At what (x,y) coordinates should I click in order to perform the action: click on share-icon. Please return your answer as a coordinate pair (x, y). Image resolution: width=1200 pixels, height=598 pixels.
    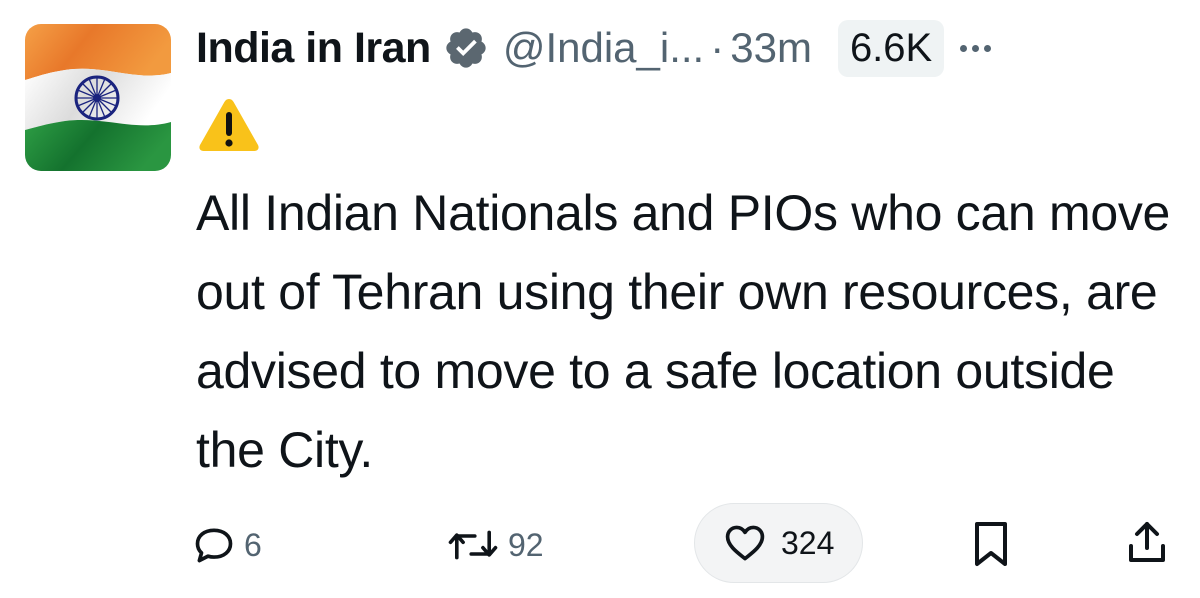
    Looking at the image, I should click on (1147, 542).